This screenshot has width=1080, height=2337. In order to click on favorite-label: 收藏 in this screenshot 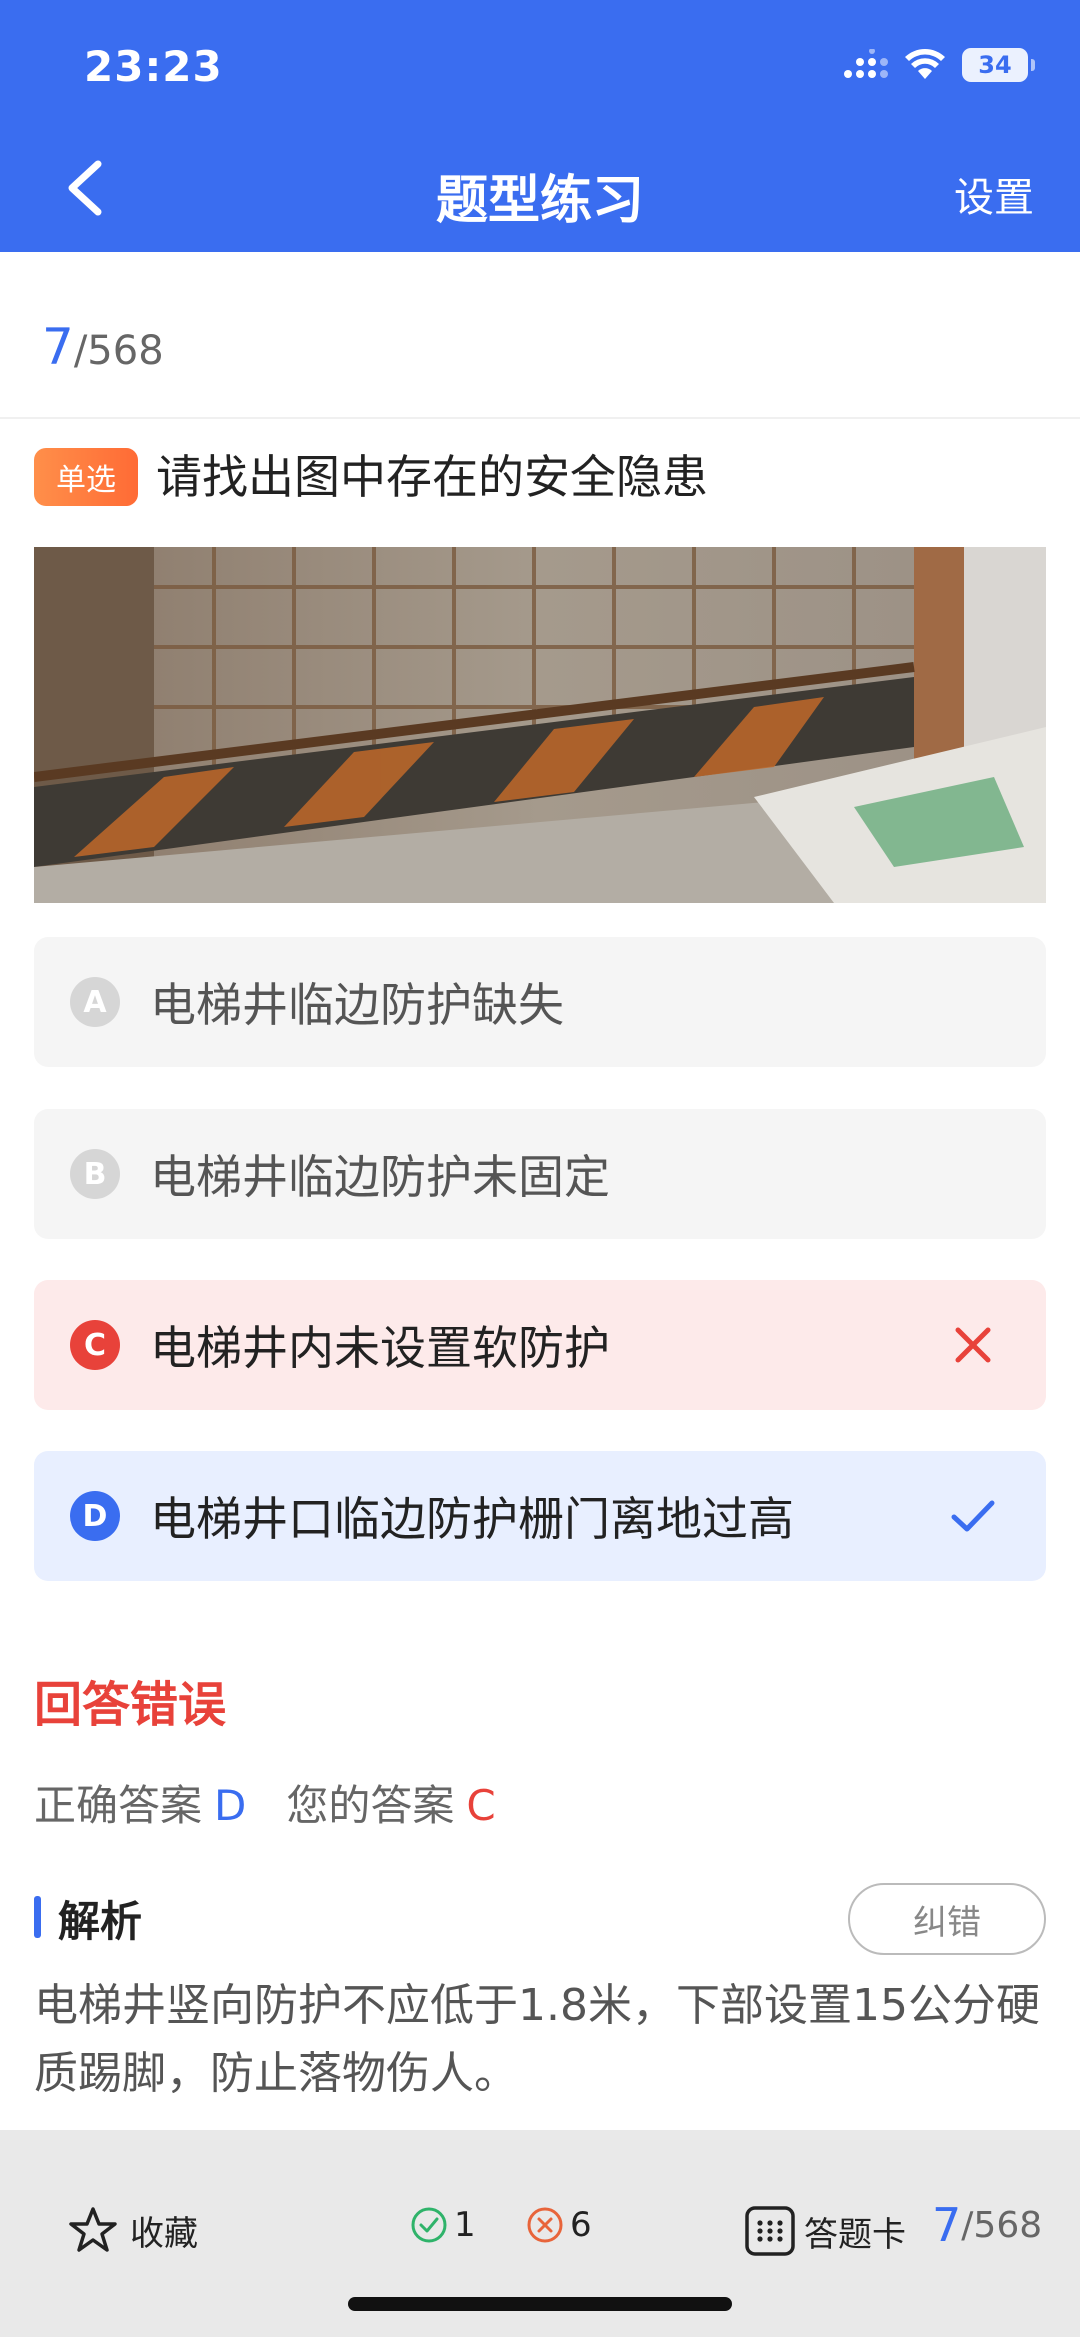, I will do `click(164, 2233)`.